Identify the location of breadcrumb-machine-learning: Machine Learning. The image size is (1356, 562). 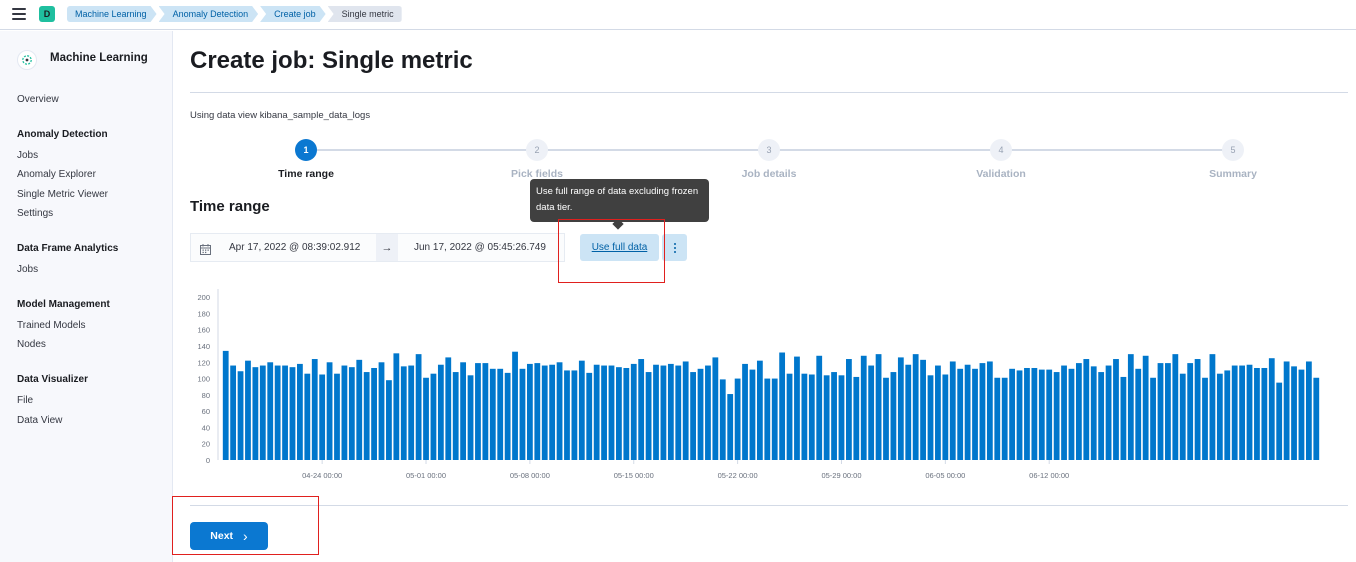
(112, 14).